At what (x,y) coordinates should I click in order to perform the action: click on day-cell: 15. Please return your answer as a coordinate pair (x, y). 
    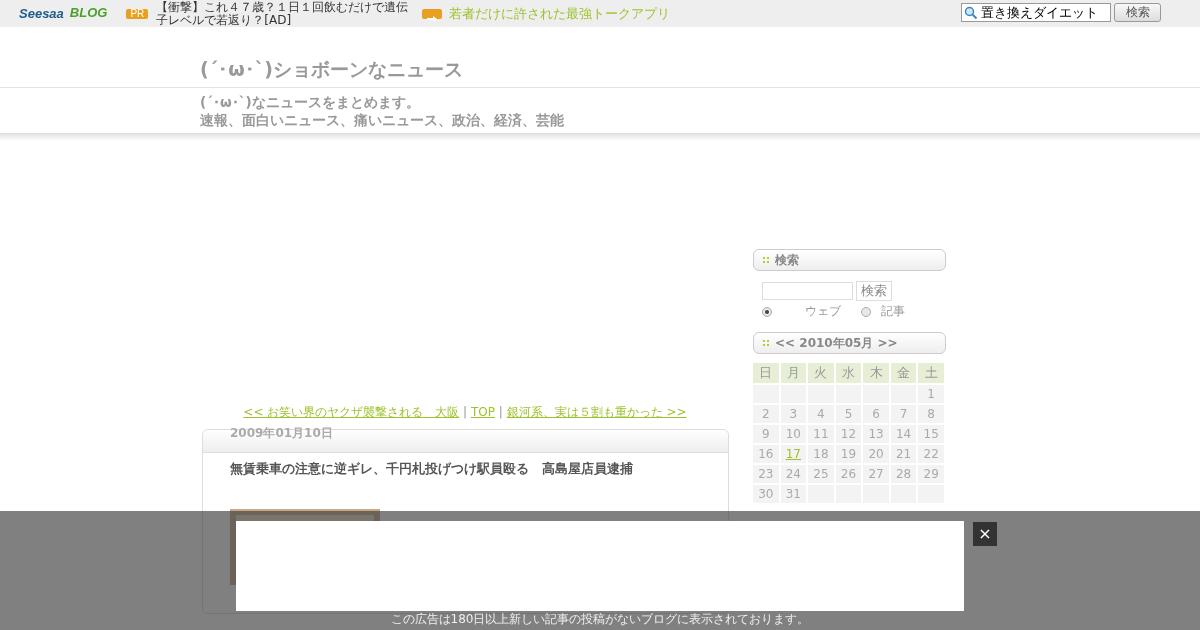
    Looking at the image, I should click on (931, 434).